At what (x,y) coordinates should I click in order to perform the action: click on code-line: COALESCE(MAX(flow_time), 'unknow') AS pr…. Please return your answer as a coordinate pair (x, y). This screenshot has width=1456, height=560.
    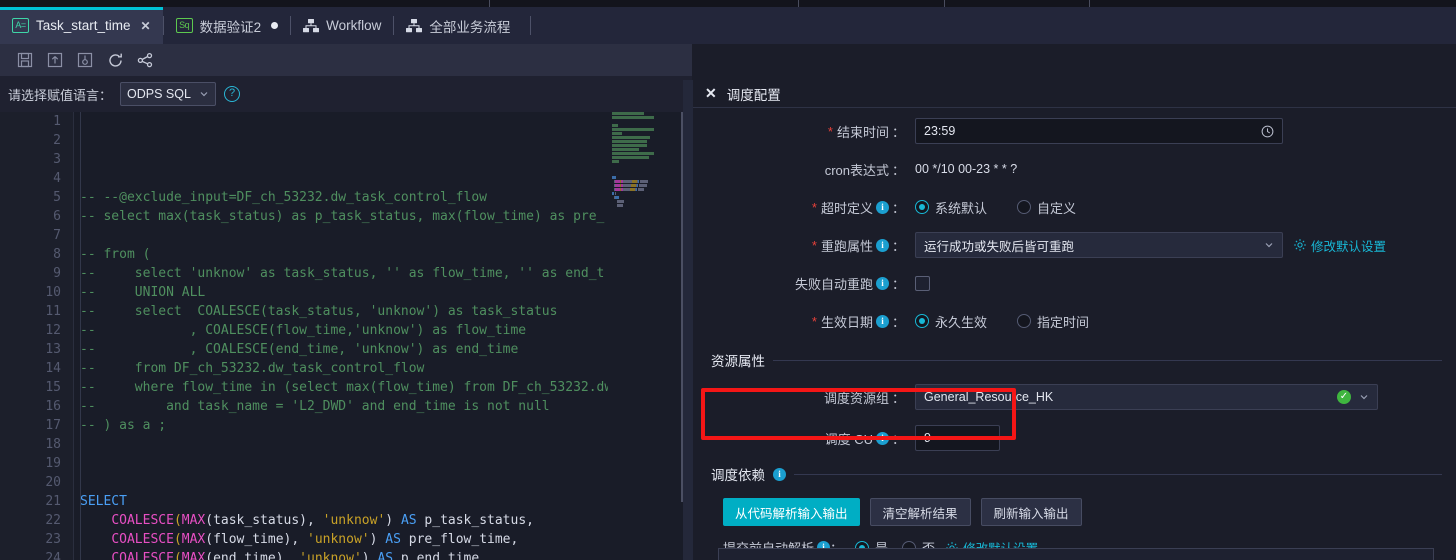
    Looking at the image, I should click on (315, 539).